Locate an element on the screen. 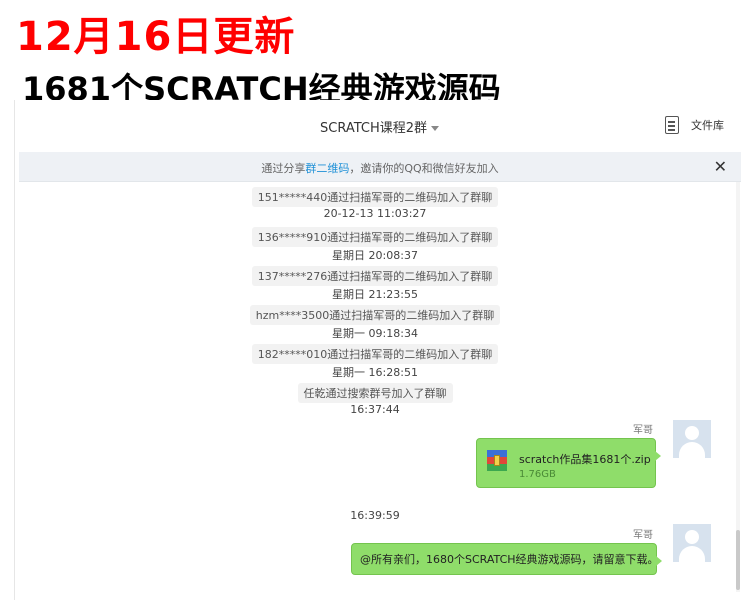 The image size is (750, 600). system-message: hzm****3500通过扫描军哥的二维码加入了群聊 is located at coordinates (375, 314).